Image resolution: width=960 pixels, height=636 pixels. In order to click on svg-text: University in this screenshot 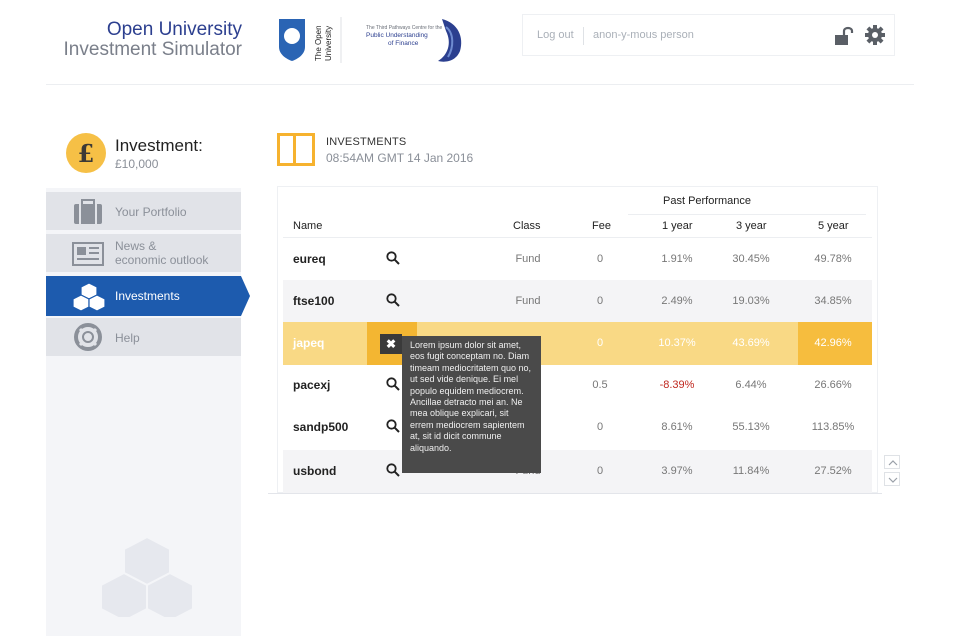, I will do `click(328, 43)`.